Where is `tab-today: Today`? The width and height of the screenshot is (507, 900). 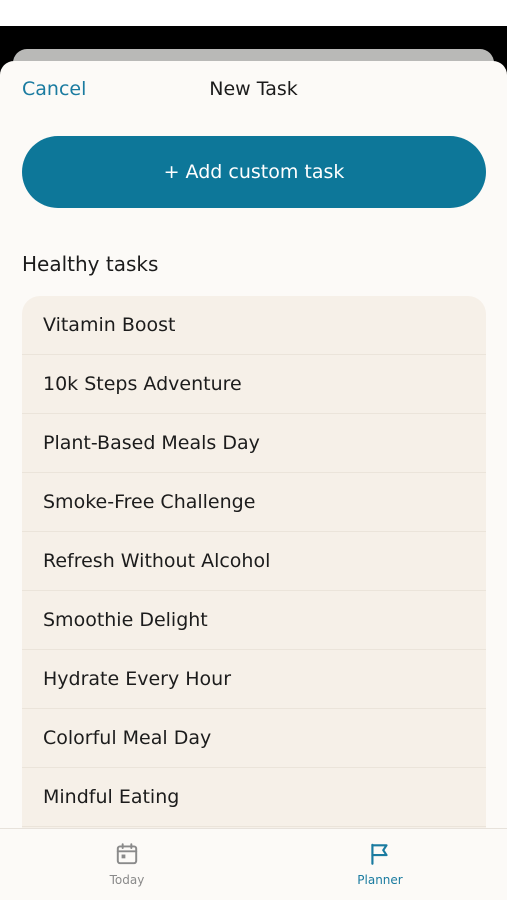
tab-today: Today is located at coordinates (127, 864).